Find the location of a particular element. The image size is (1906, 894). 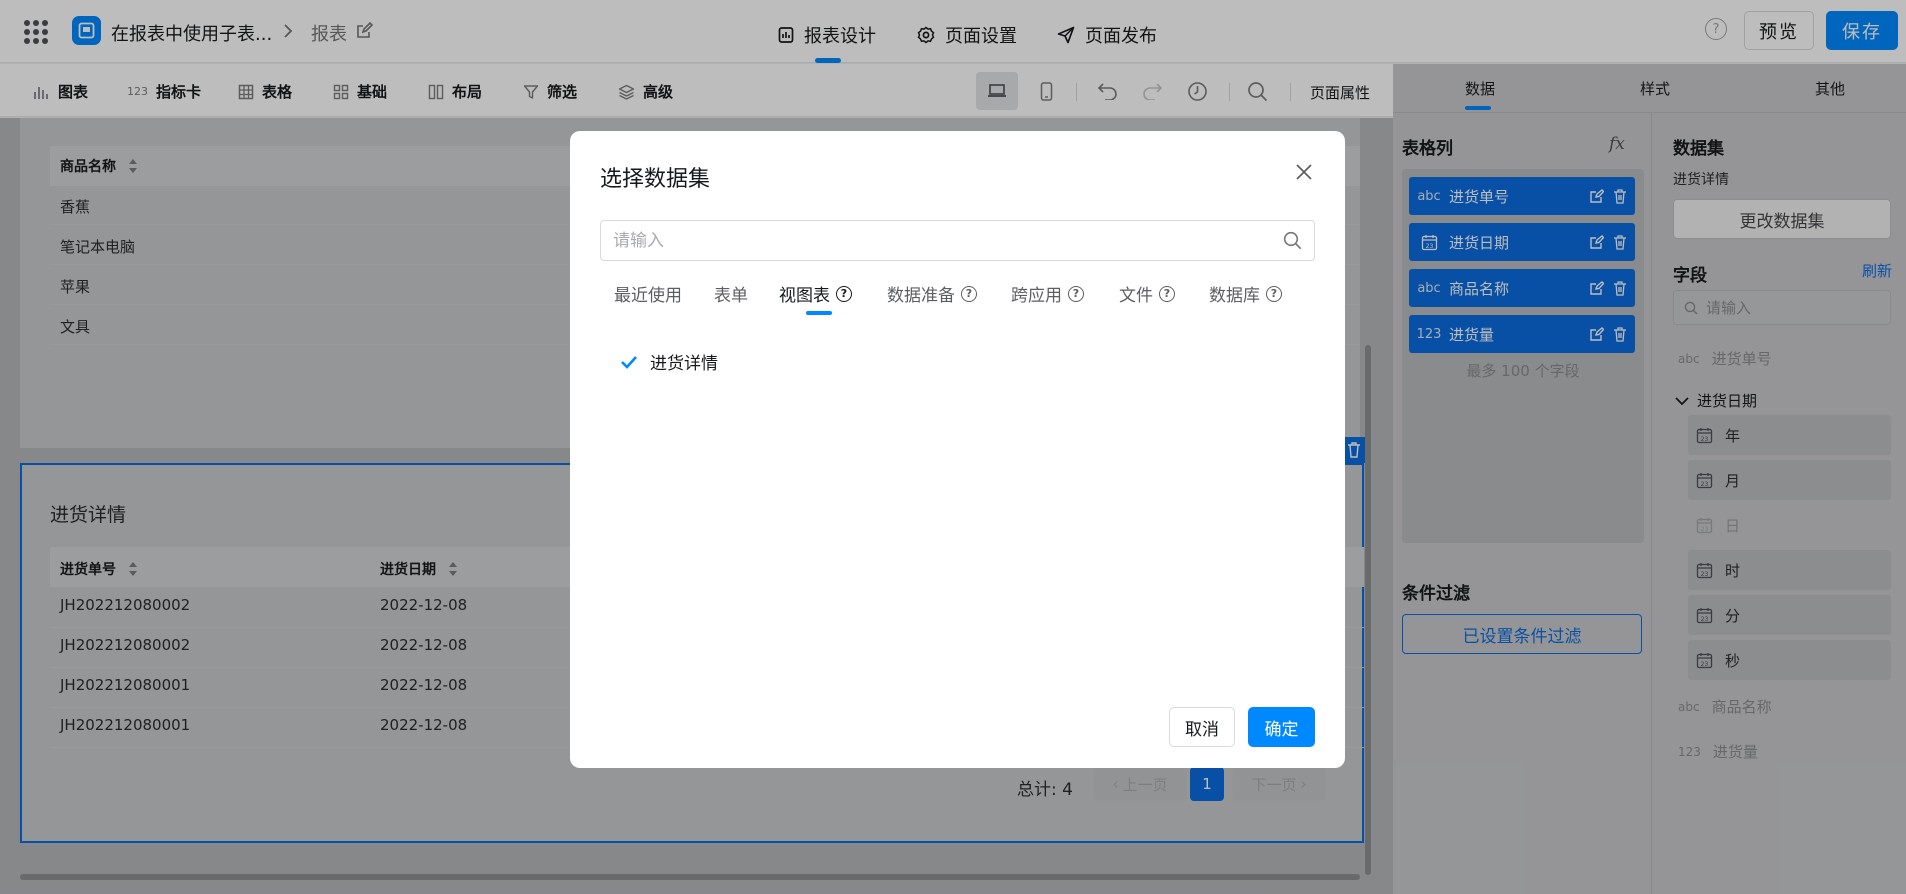

tab-data-prep: 数据准备 ? is located at coordinates (932, 293).